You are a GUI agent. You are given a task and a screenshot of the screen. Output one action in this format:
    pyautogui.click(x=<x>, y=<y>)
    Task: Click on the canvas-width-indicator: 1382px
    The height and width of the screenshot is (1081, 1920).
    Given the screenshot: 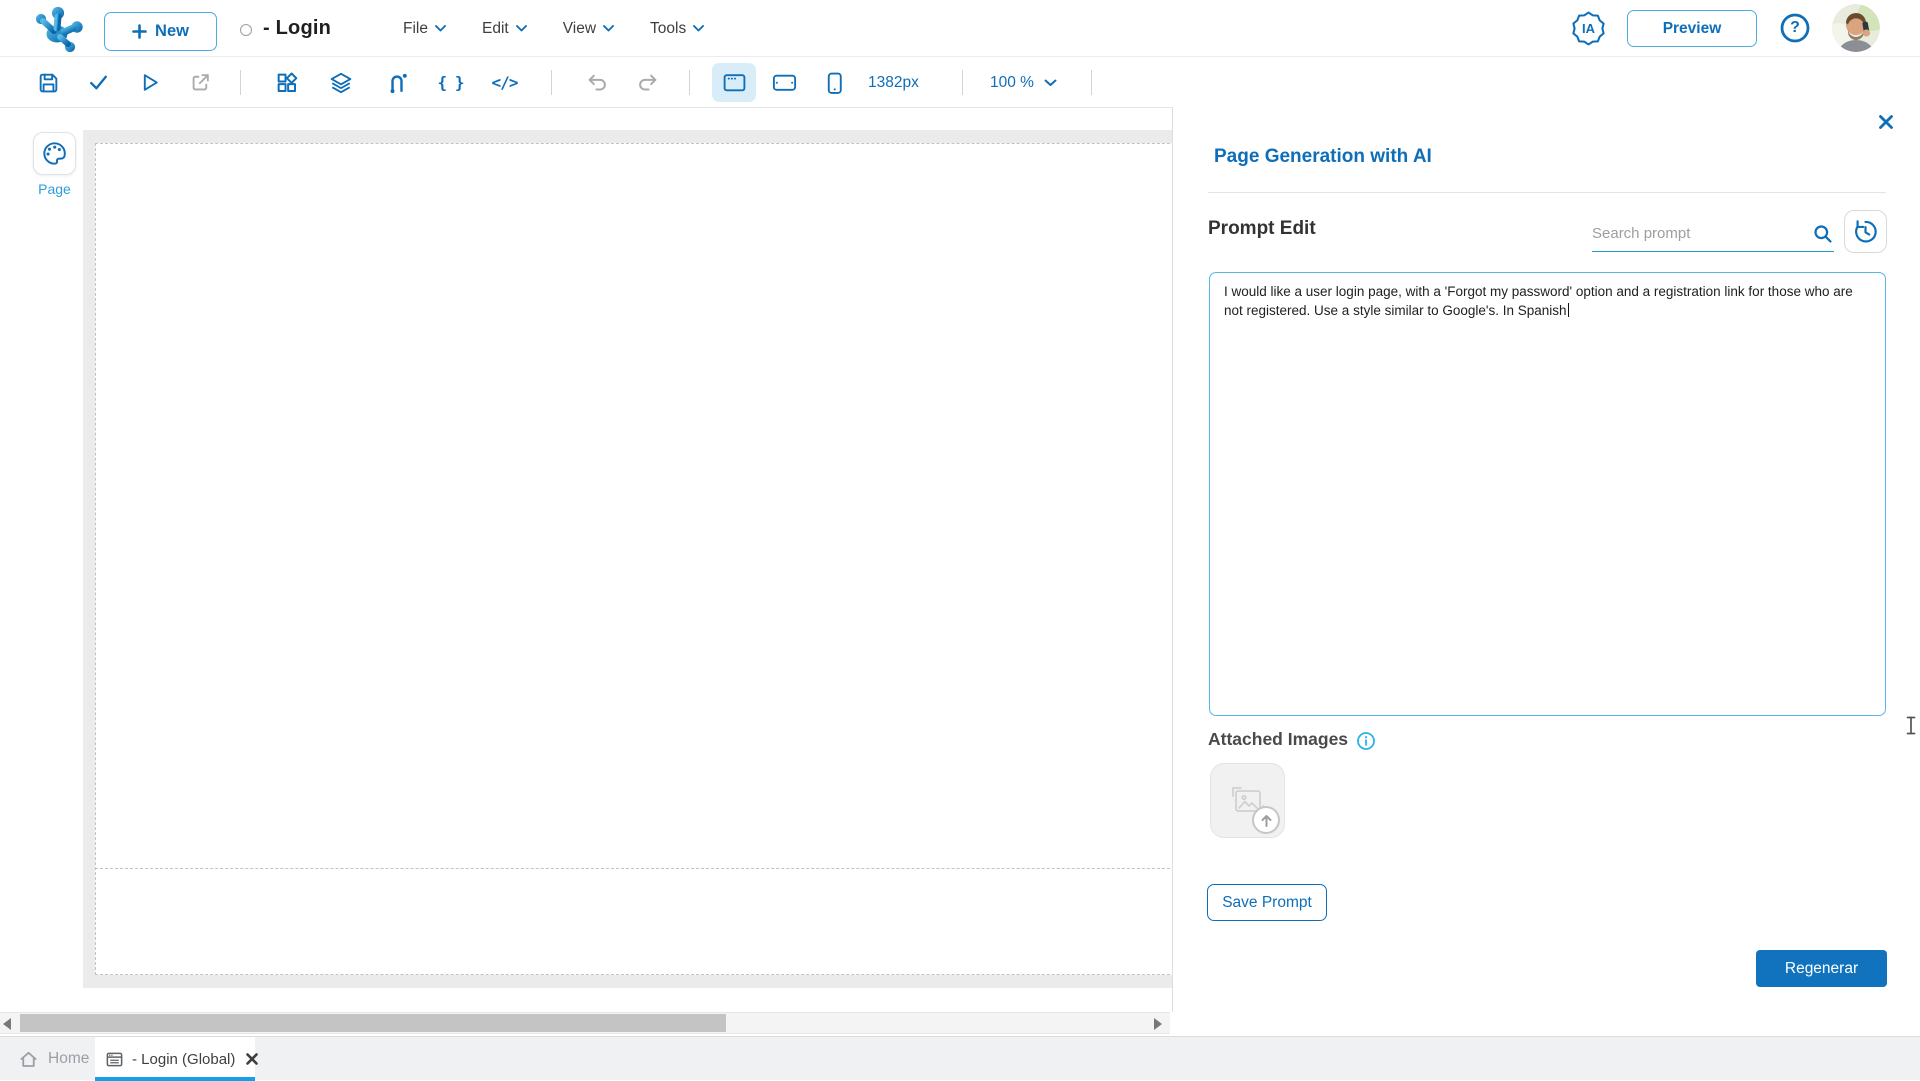 What is the action you would take?
    pyautogui.click(x=893, y=82)
    